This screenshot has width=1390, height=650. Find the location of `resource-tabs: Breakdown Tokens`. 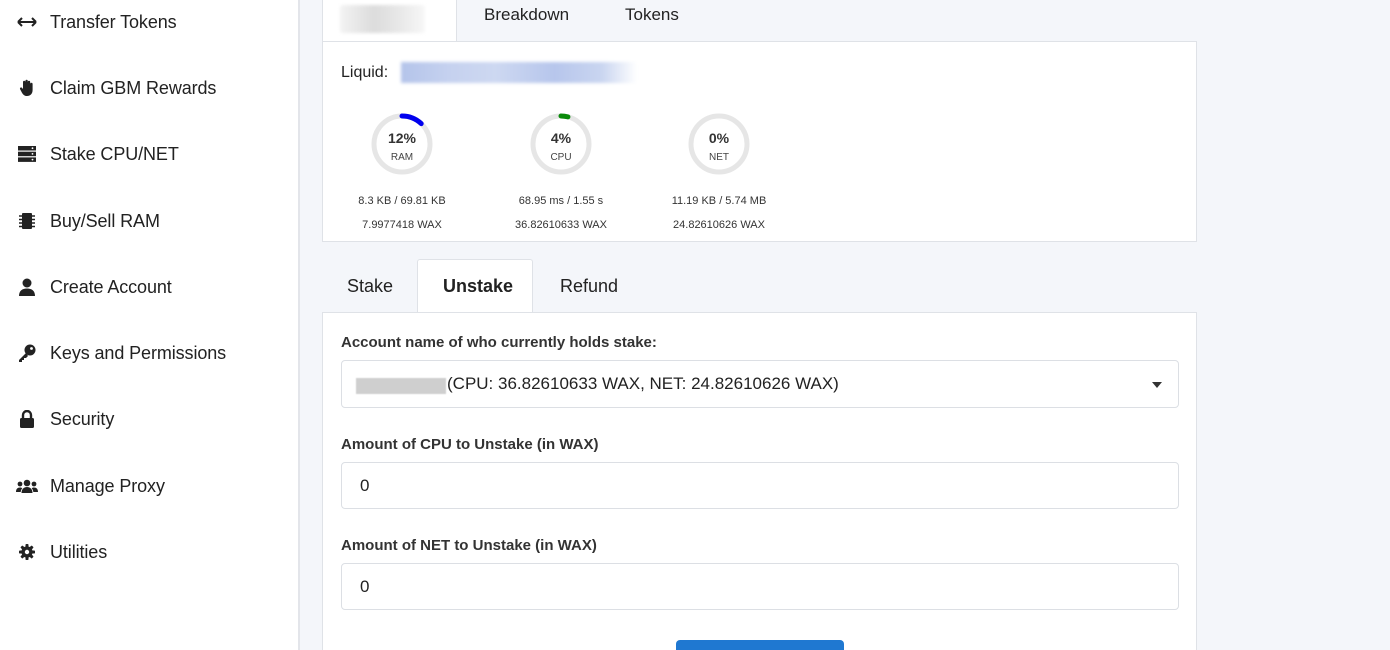

resource-tabs: Breakdown Tokens is located at coordinates (759, 21).